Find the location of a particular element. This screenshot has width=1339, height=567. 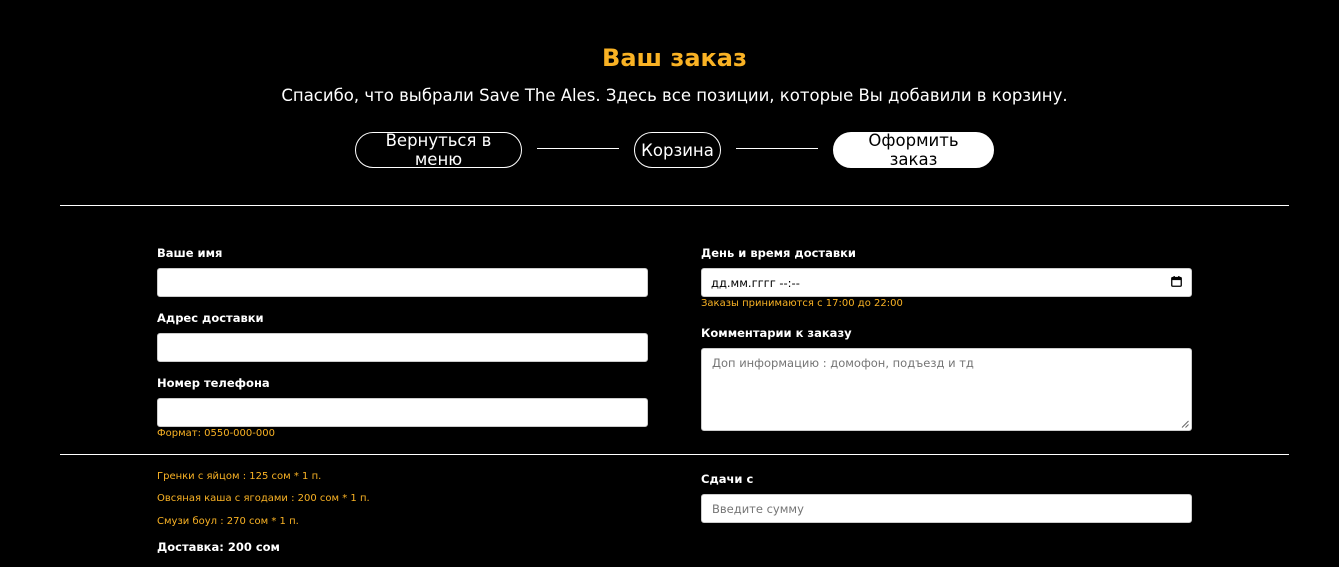

cart-button: Корзина is located at coordinates (677, 150).